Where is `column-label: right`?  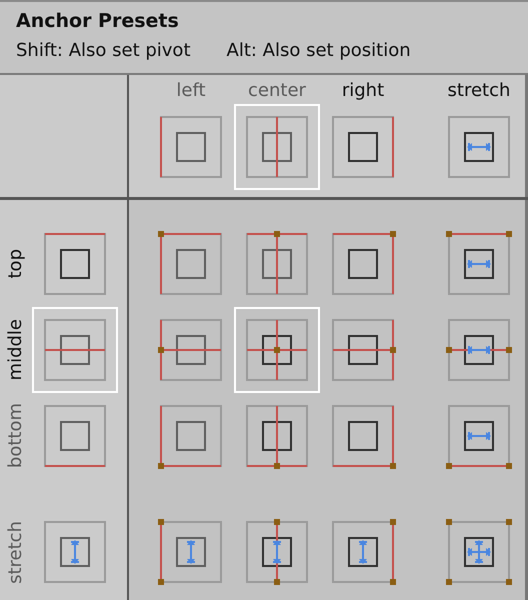
column-label: right is located at coordinates (363, 91).